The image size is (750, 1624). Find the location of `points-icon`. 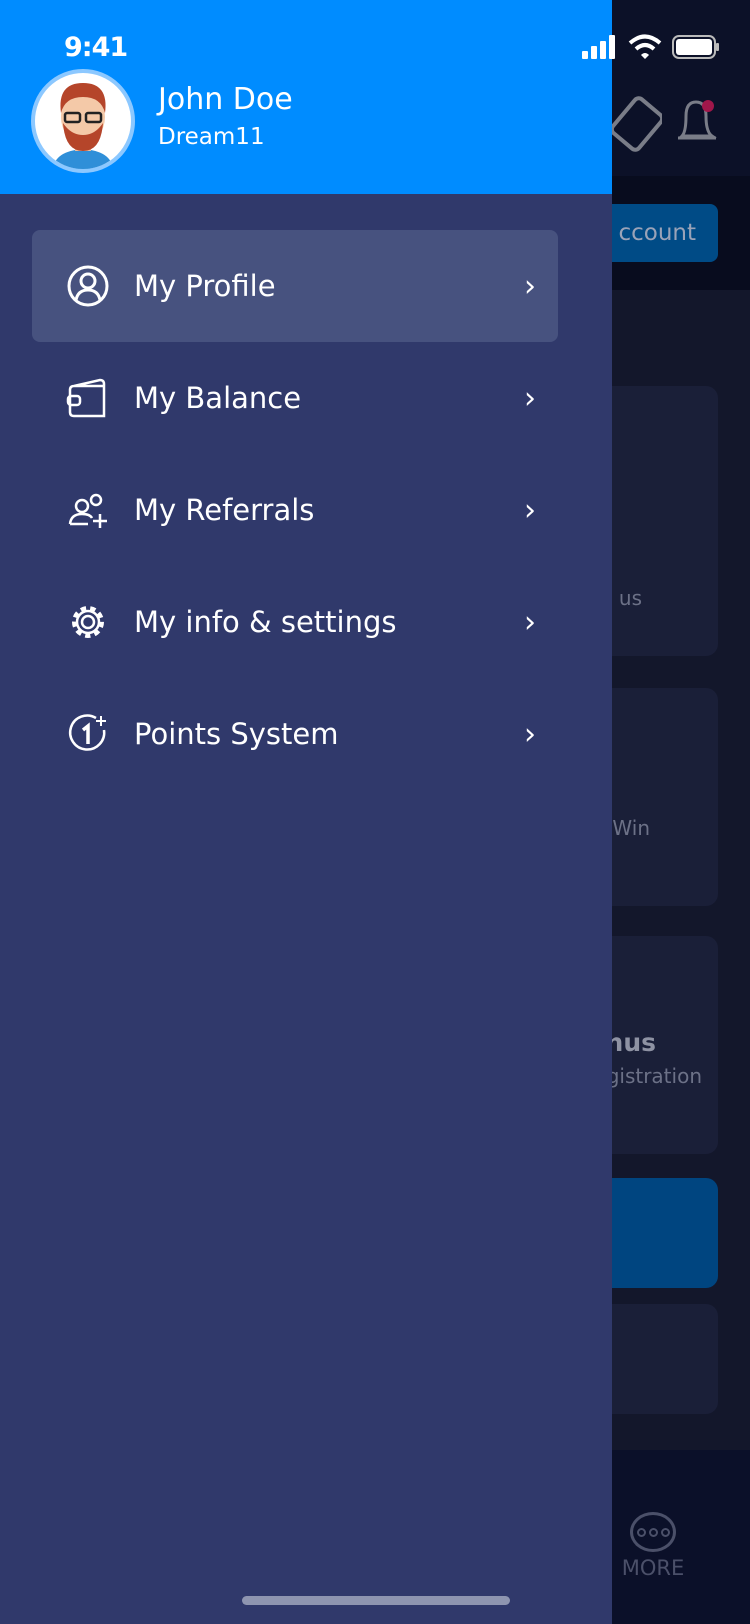

points-icon is located at coordinates (88, 734).